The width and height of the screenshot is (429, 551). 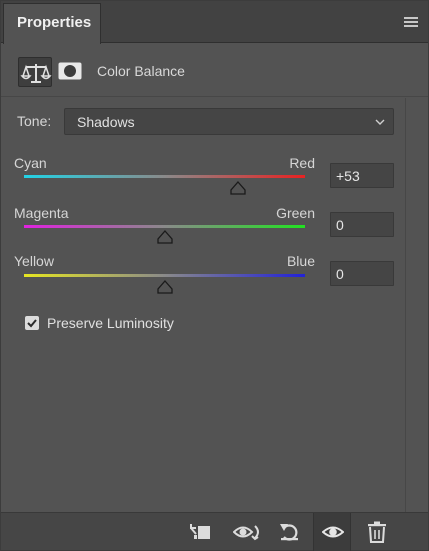 I want to click on eye-icon, so click(x=333, y=532).